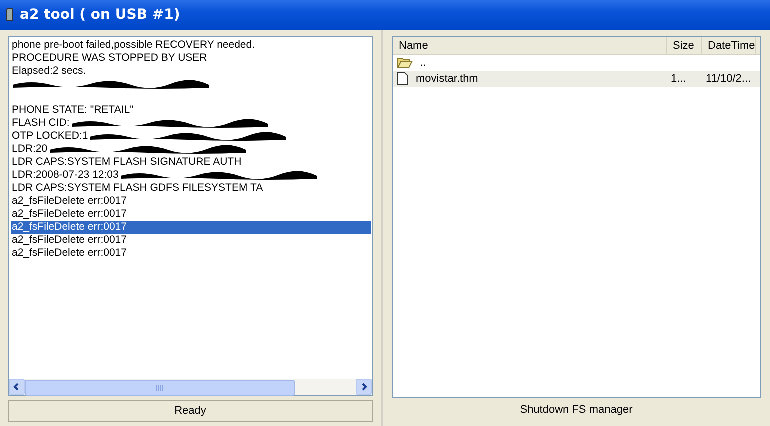  I want to click on log-line: LDR CAPS:SYSTEM FLASH SIGNATURE AUTH, so click(126, 162).